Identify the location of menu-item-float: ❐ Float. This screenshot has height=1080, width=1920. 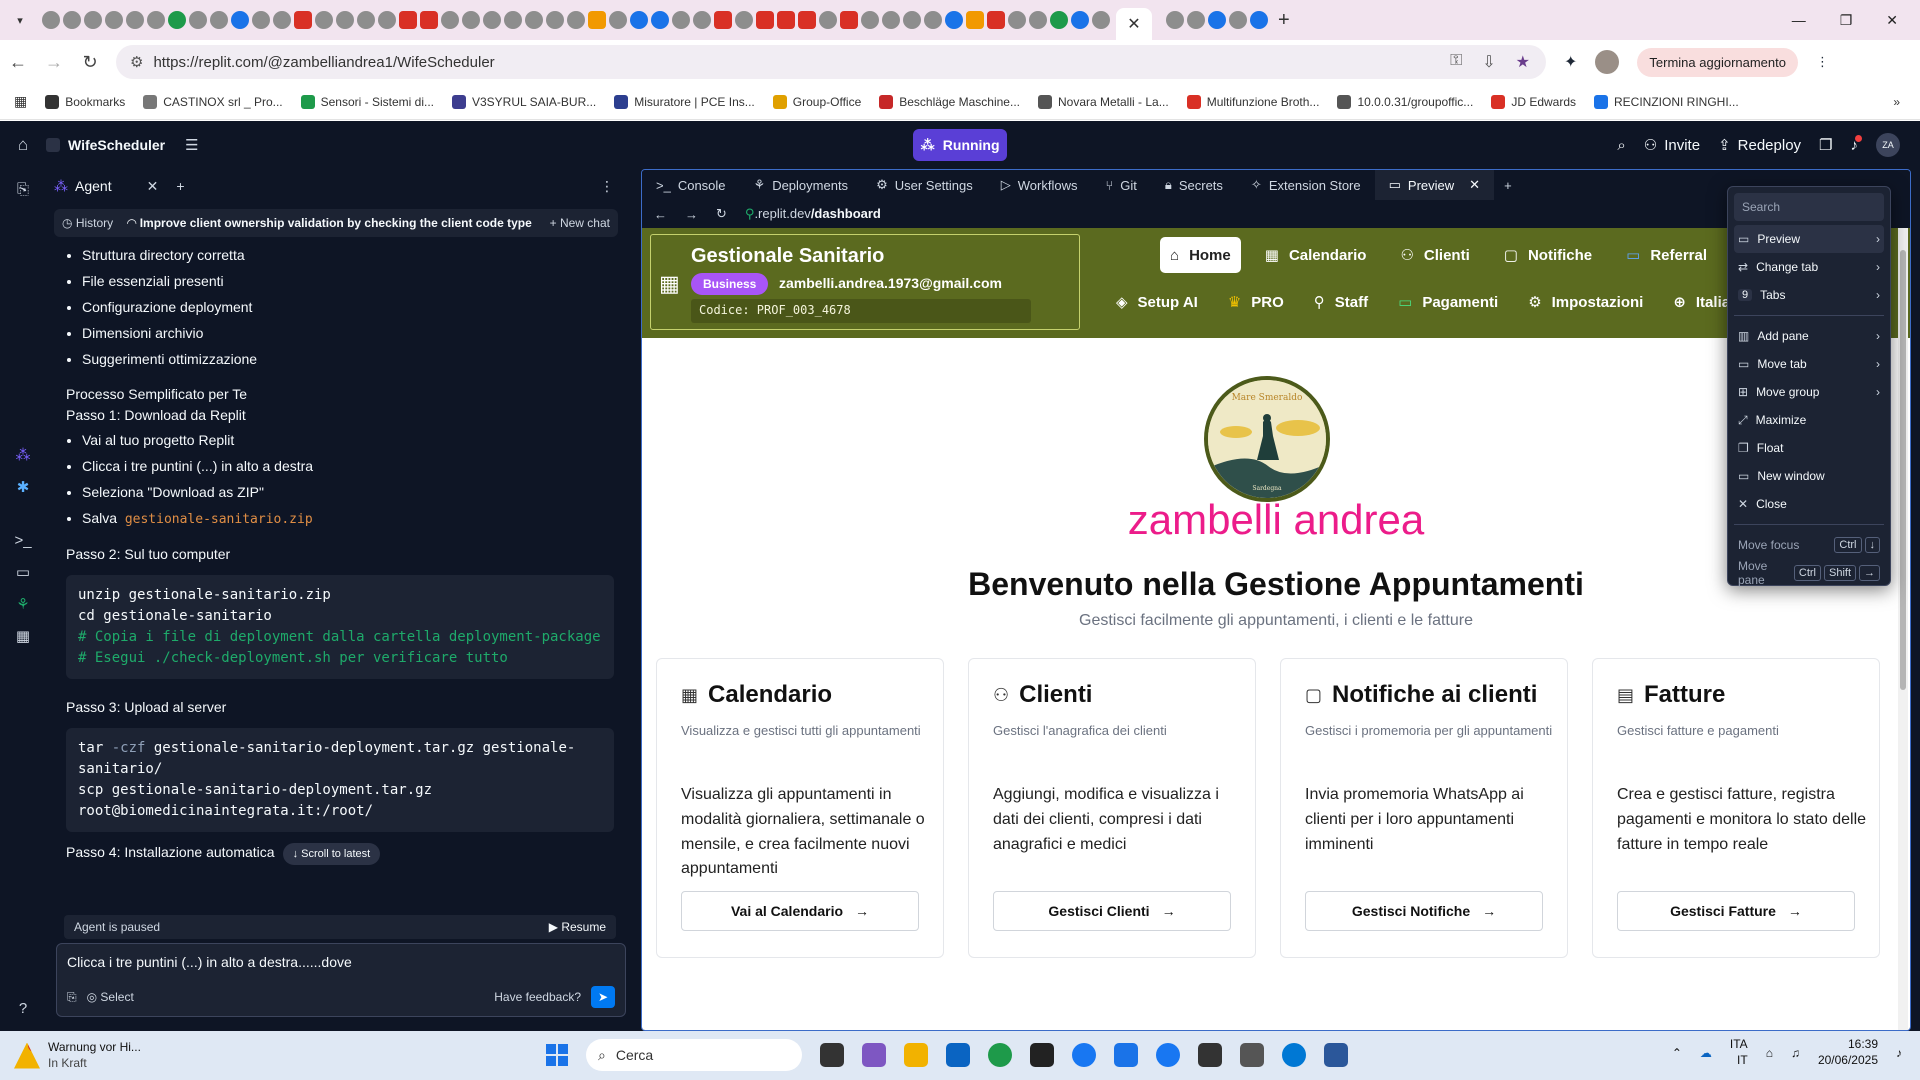
(1809, 448).